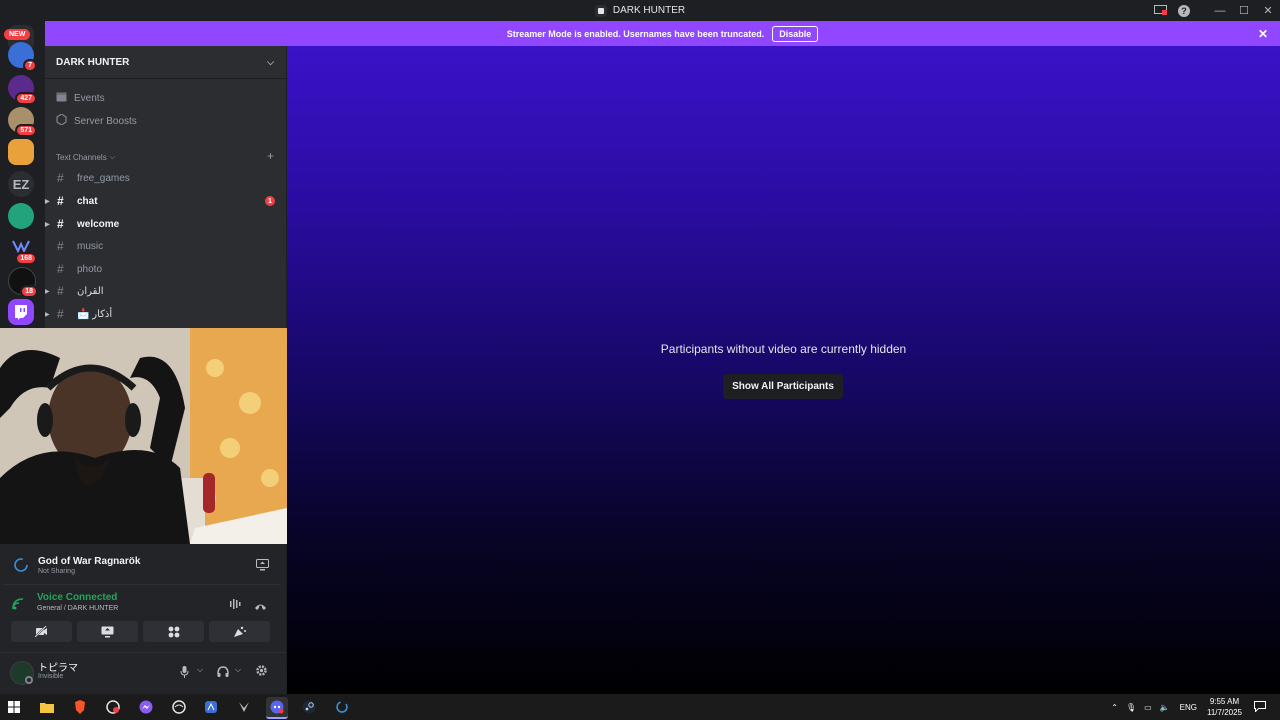  I want to click on server-icon-2: 427, so click(22, 90).